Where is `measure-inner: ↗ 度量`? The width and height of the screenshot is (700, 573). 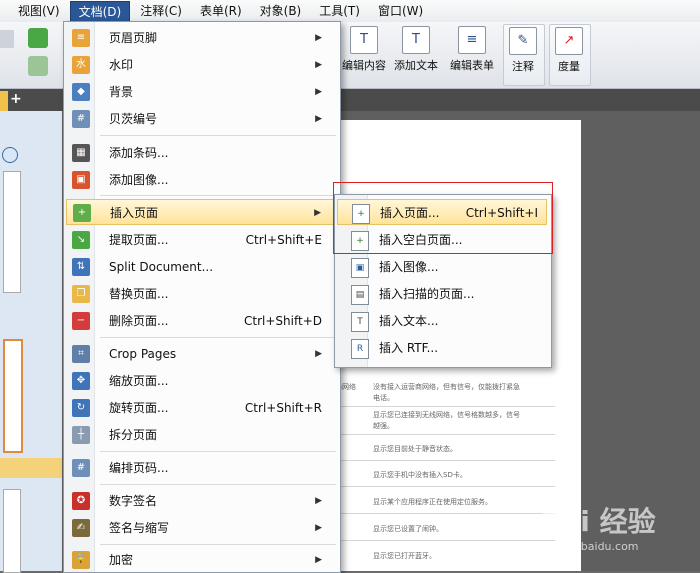
measure-inner: ↗ 度量 is located at coordinates (569, 54).